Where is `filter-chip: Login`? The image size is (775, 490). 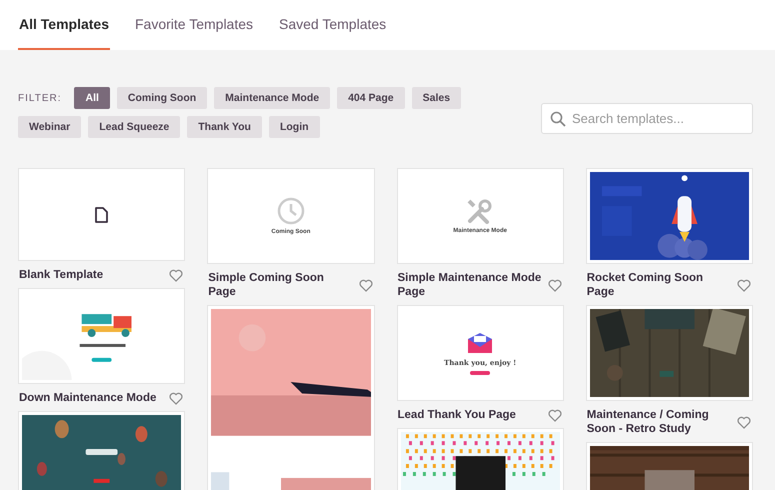
filter-chip: Login is located at coordinates (294, 127).